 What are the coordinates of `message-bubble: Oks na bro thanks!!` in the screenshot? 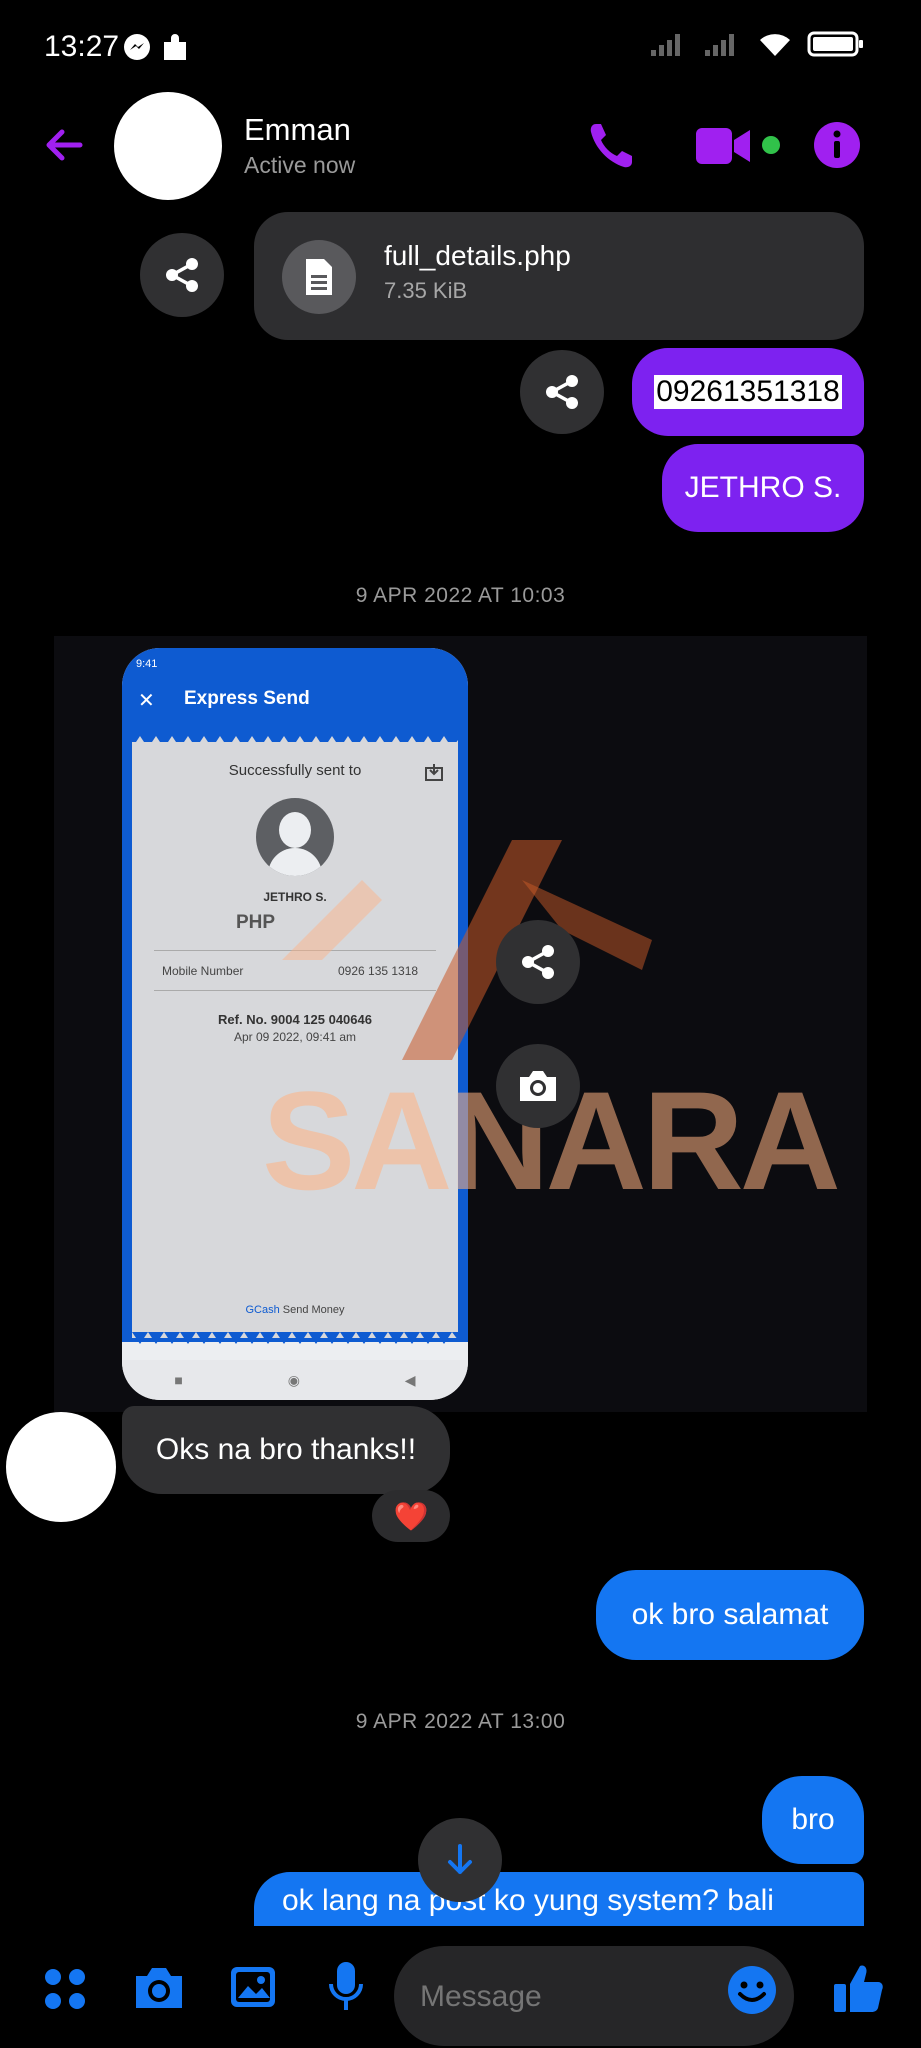 It's located at (286, 1450).